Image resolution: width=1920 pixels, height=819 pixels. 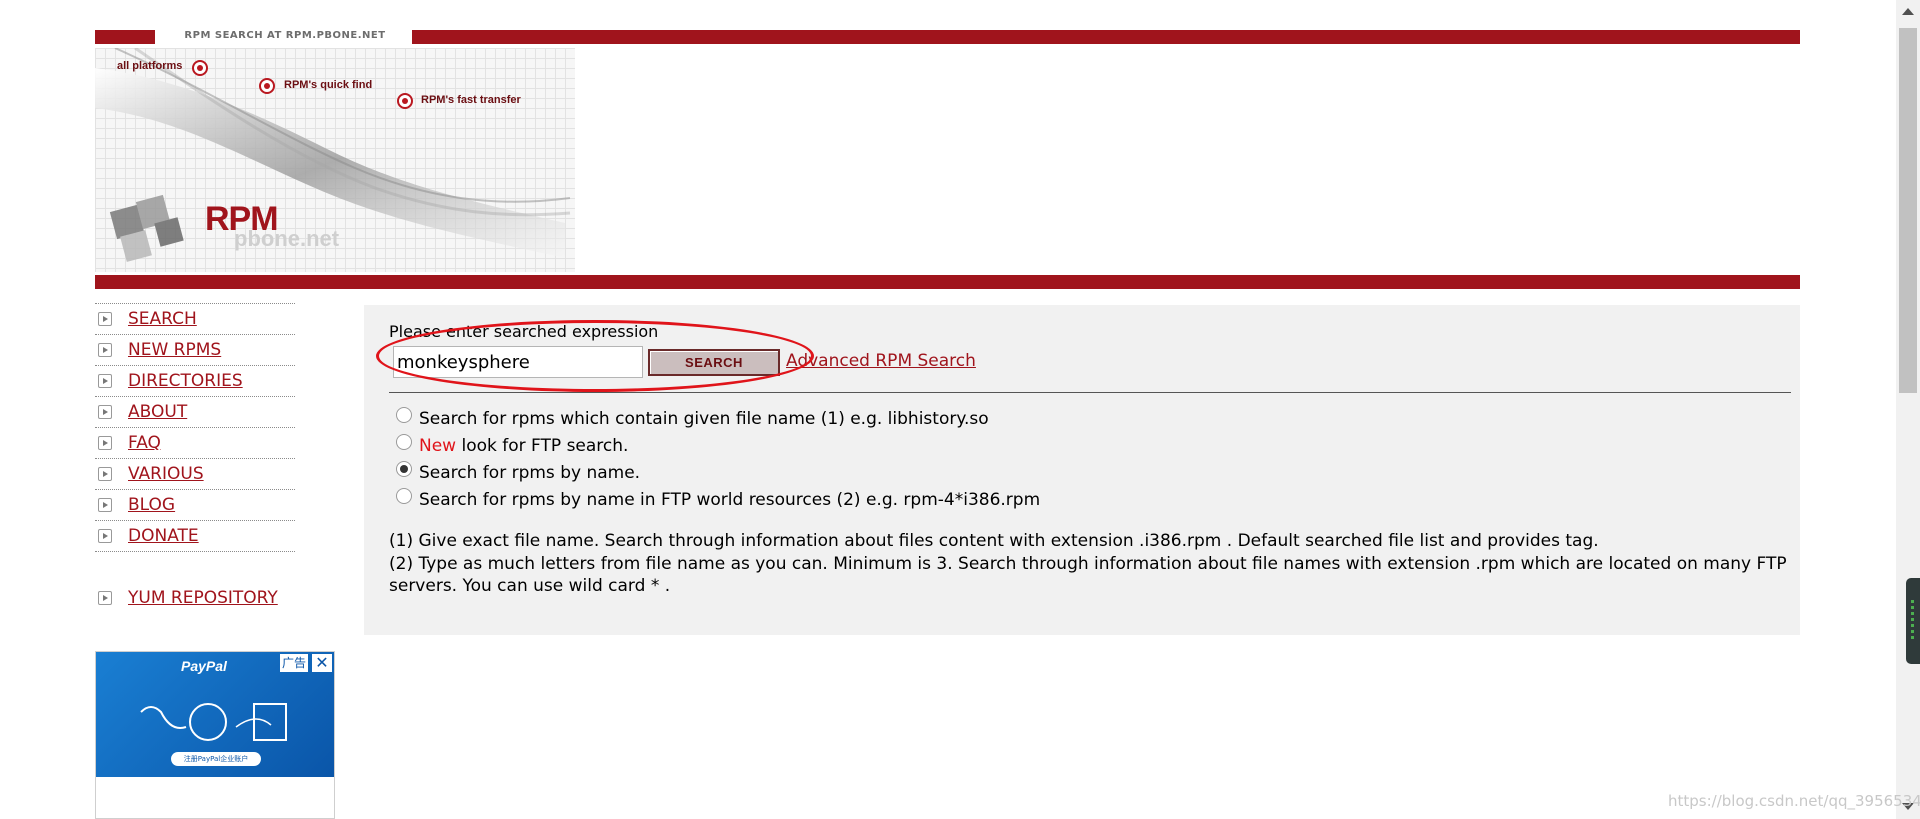 I want to click on header-top-strip-right, so click(x=1106, y=37).